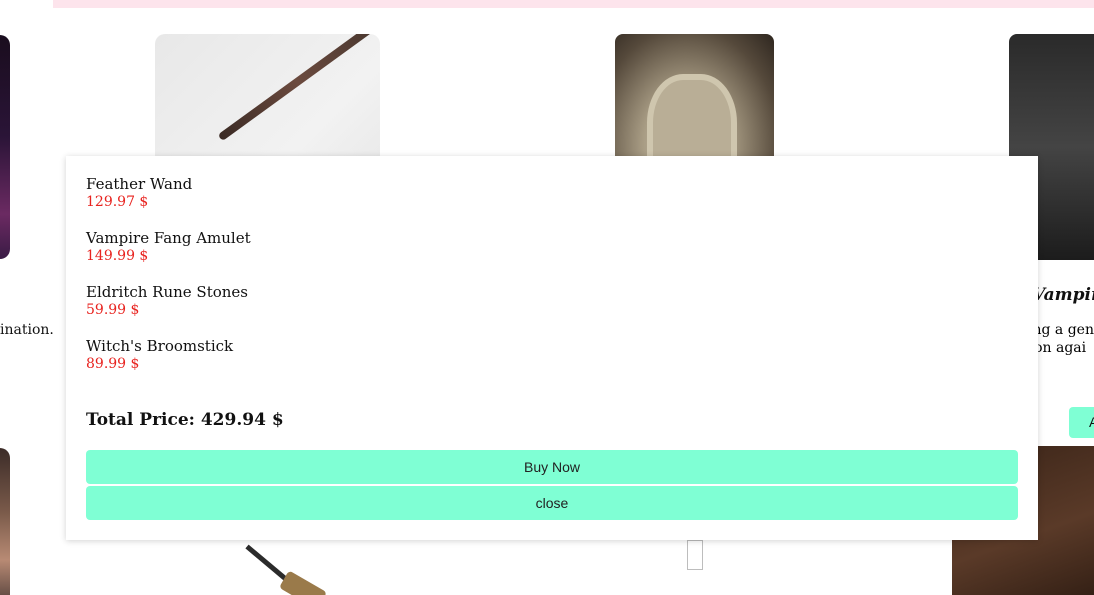  What do you see at coordinates (168, 364) in the screenshot?
I see `cart-item: Witch's Broomstick 89.99 $` at bounding box center [168, 364].